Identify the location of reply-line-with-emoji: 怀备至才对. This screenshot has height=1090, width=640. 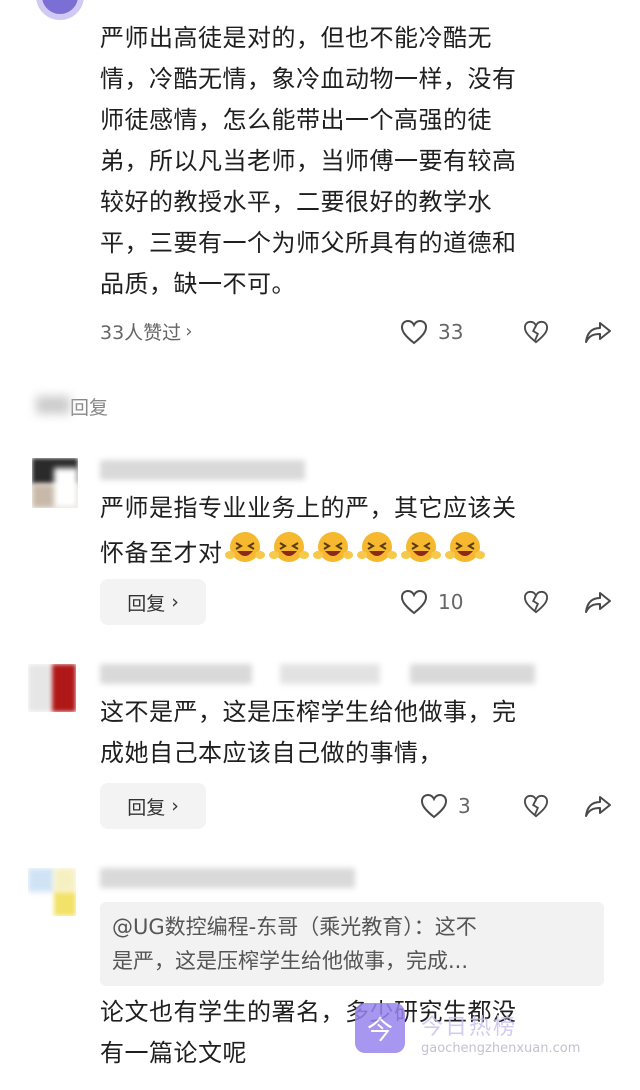
(350, 553).